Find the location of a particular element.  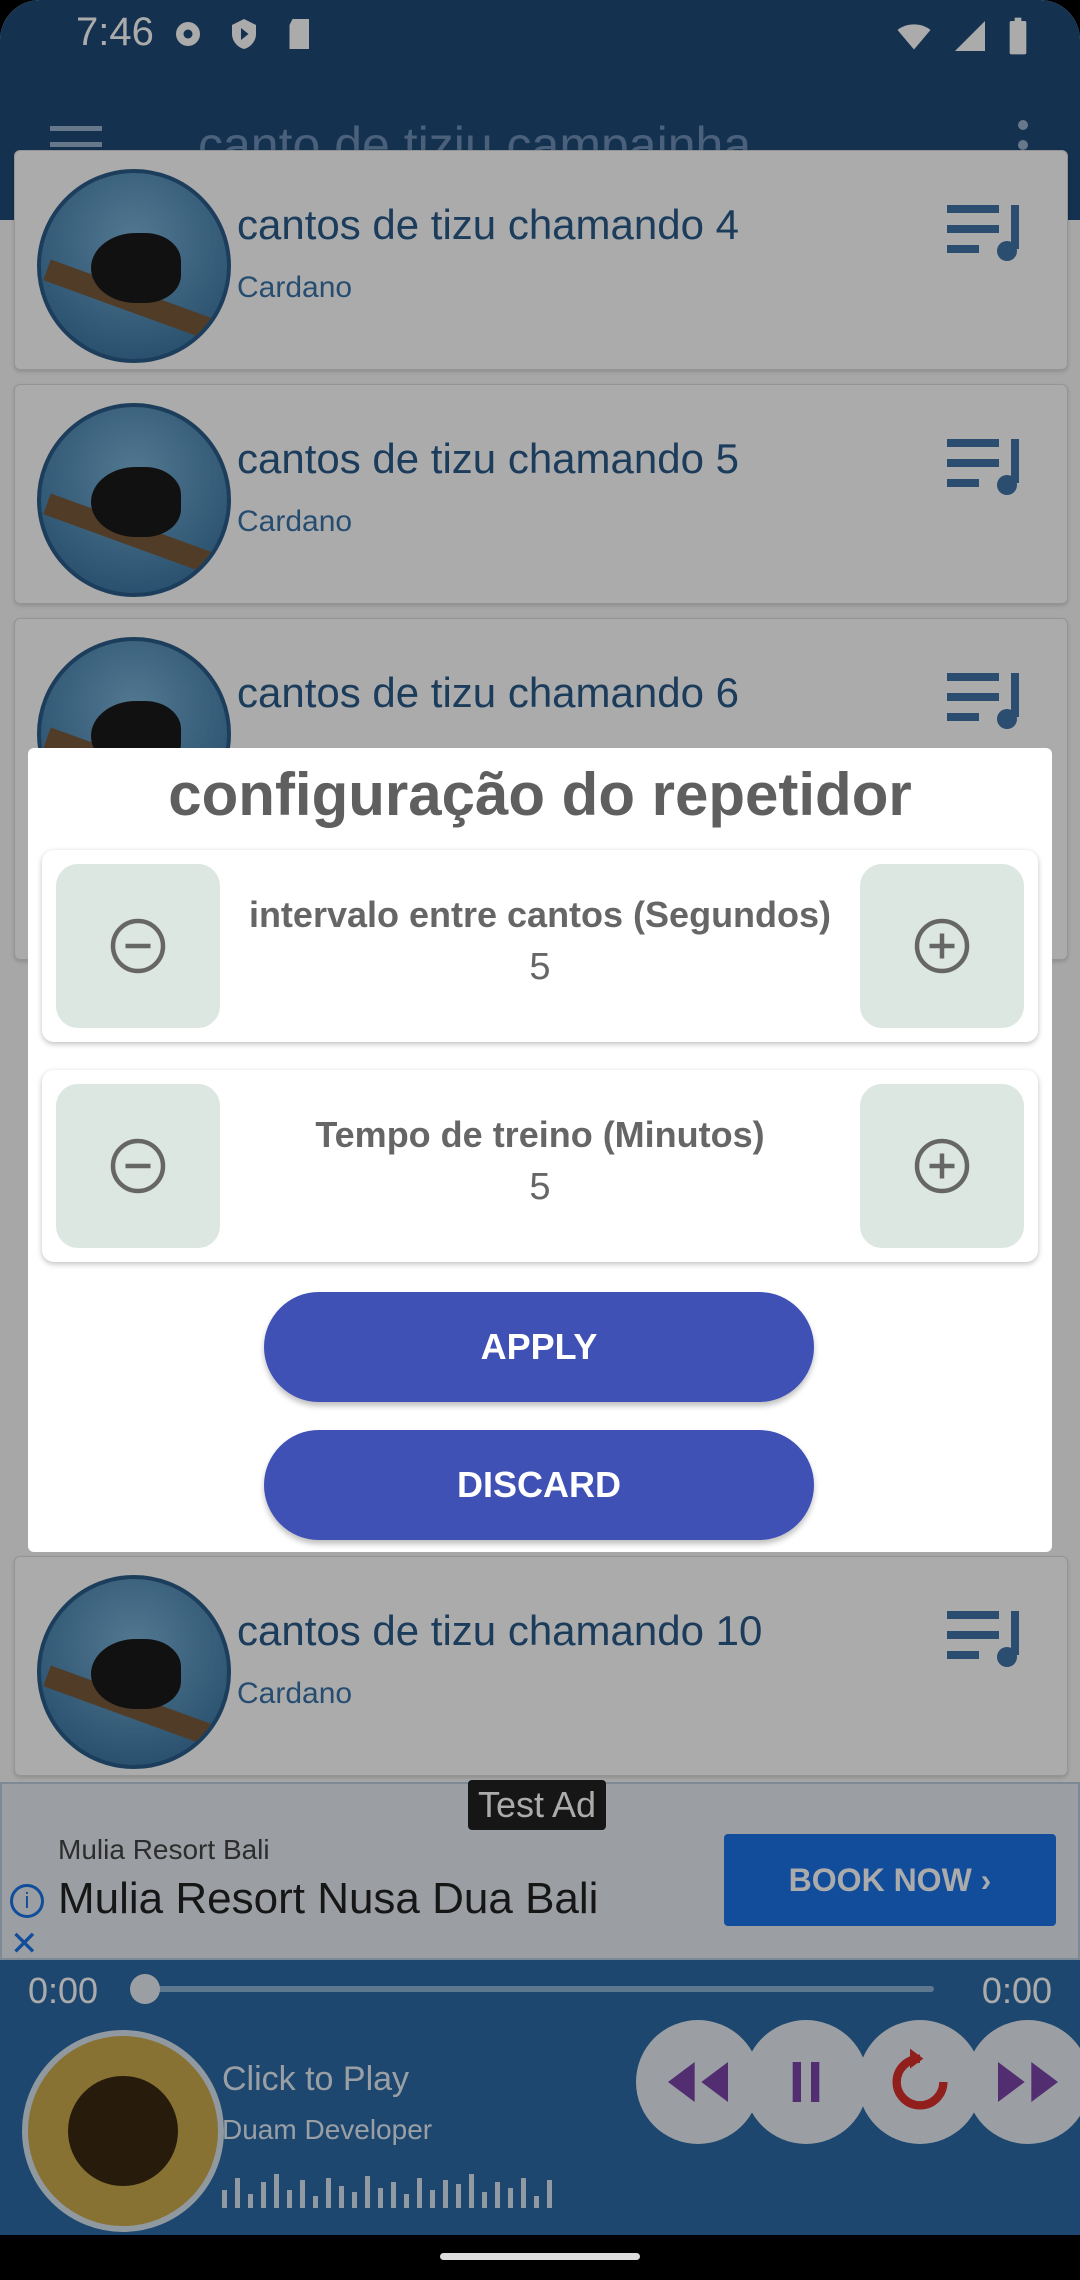

training-increase-button is located at coordinates (942, 1166).